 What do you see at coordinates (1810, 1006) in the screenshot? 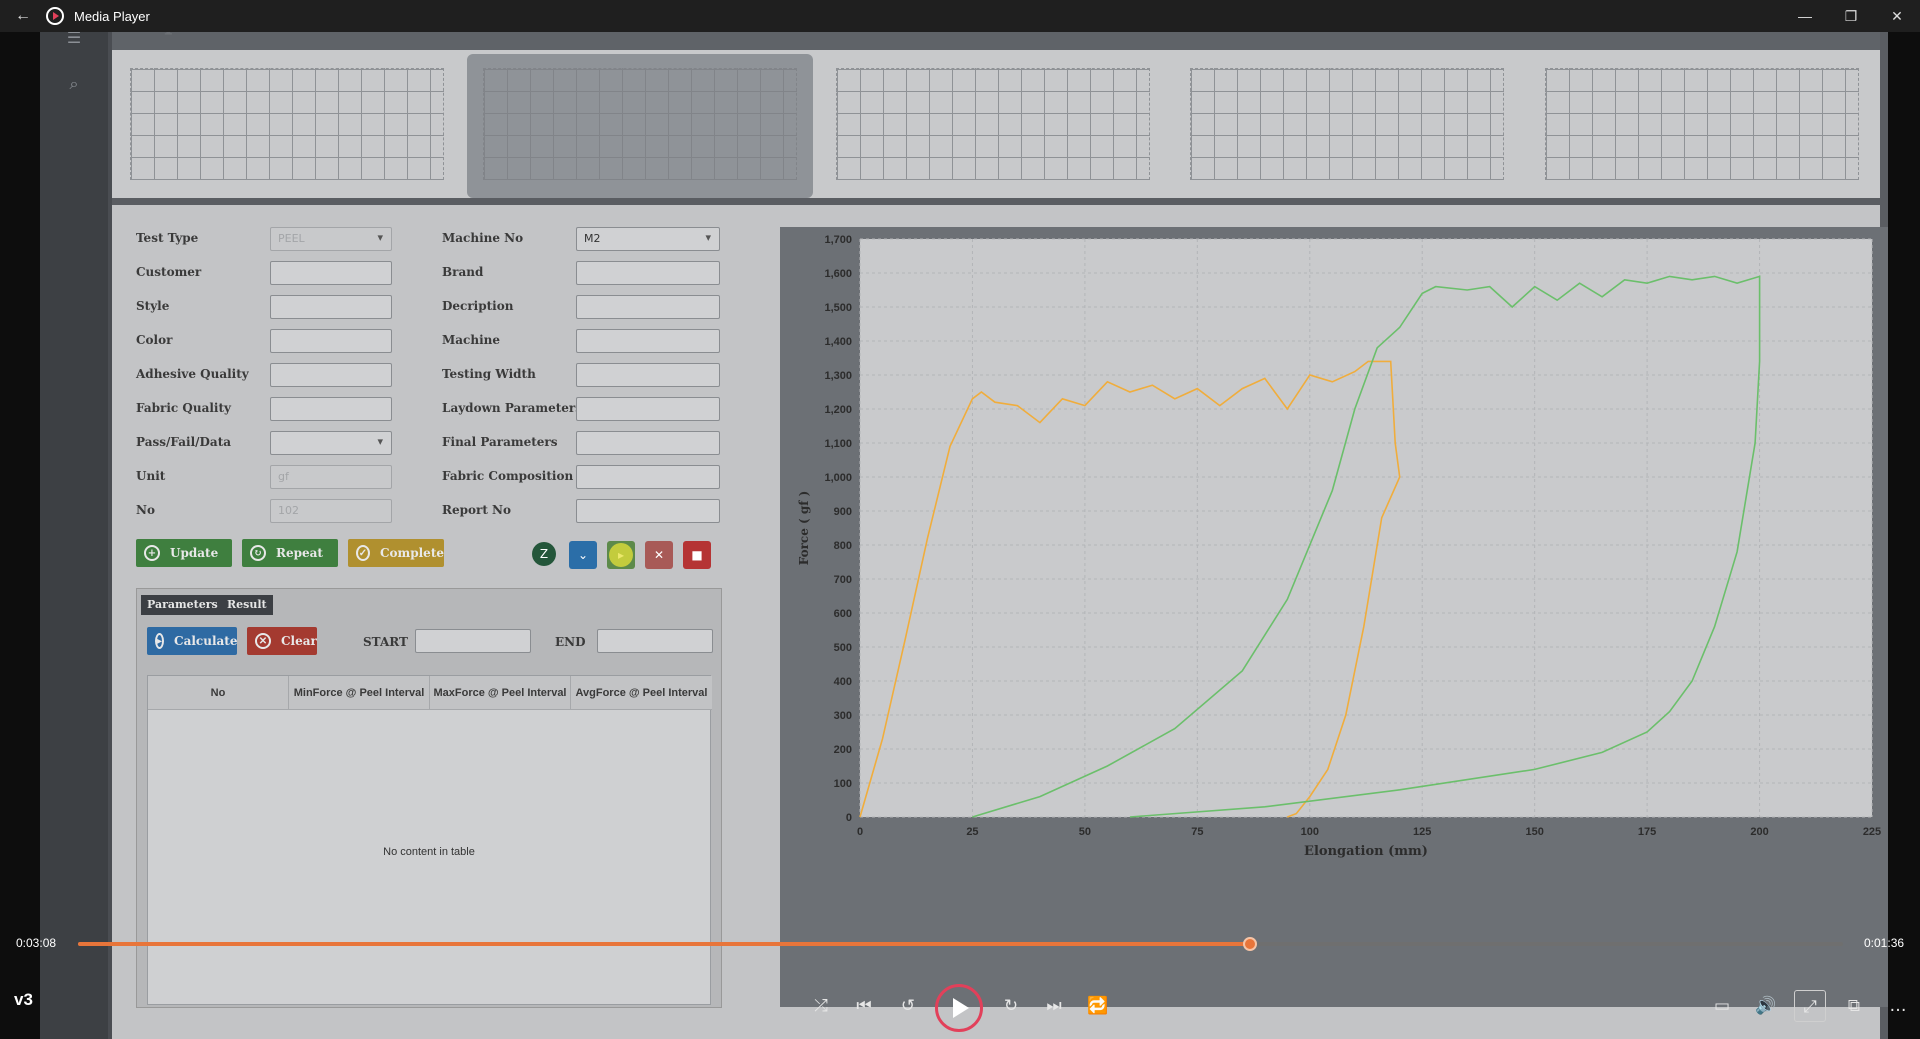
I see `fullscreen-icon: ⤢` at bounding box center [1810, 1006].